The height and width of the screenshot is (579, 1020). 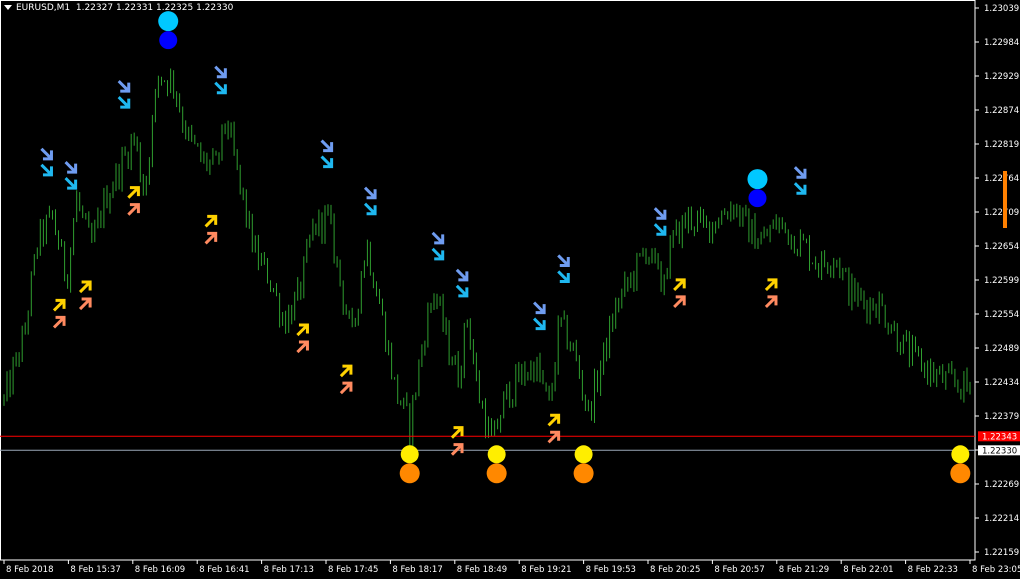 What do you see at coordinates (154, 8) in the screenshot?
I see `ohlc-label: 1.22327 1.22331 1.22325 1.22330` at bounding box center [154, 8].